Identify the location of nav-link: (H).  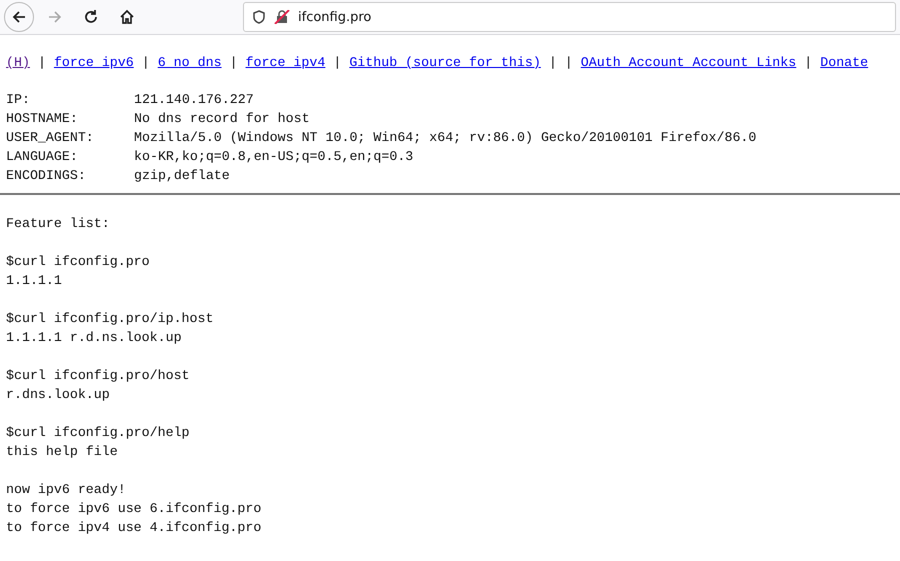
(18, 62).